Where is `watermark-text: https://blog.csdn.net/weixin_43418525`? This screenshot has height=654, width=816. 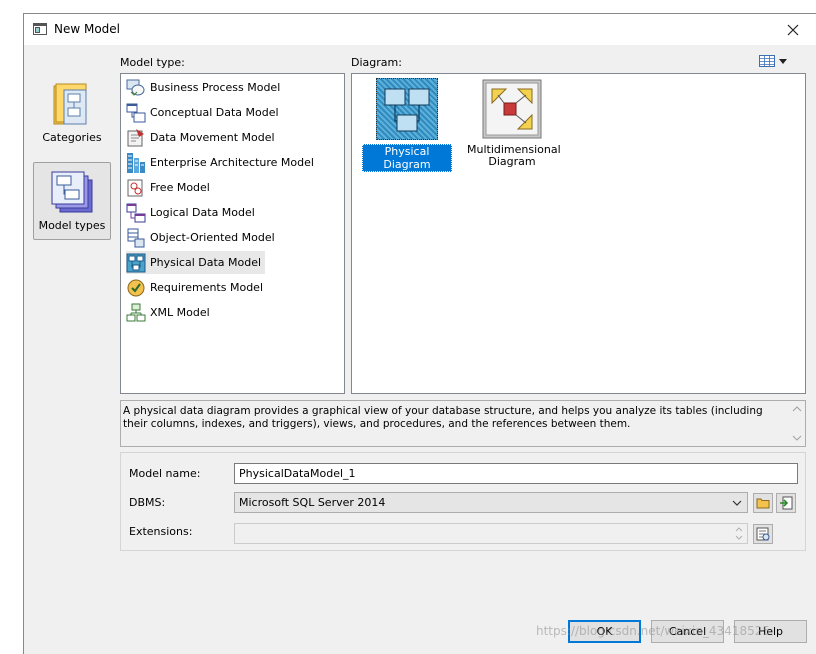
watermark-text: https://blog.csdn.net/weixin_43418525 is located at coordinates (653, 631).